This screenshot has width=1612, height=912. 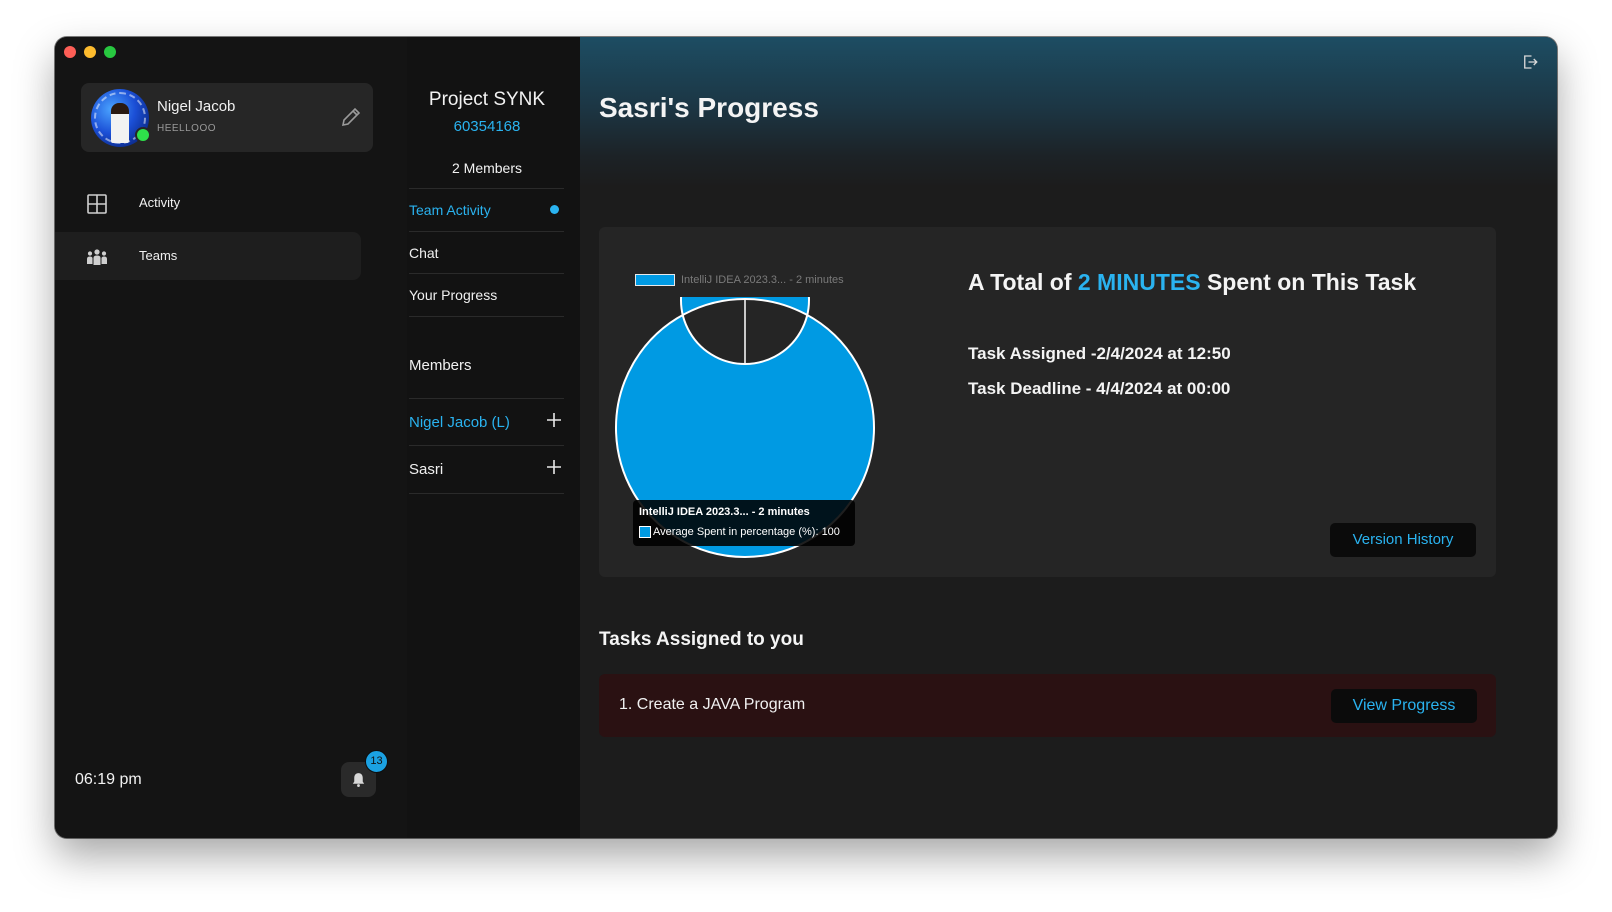 What do you see at coordinates (1139, 282) in the screenshot?
I see `total-highlight: 2 MINUTES` at bounding box center [1139, 282].